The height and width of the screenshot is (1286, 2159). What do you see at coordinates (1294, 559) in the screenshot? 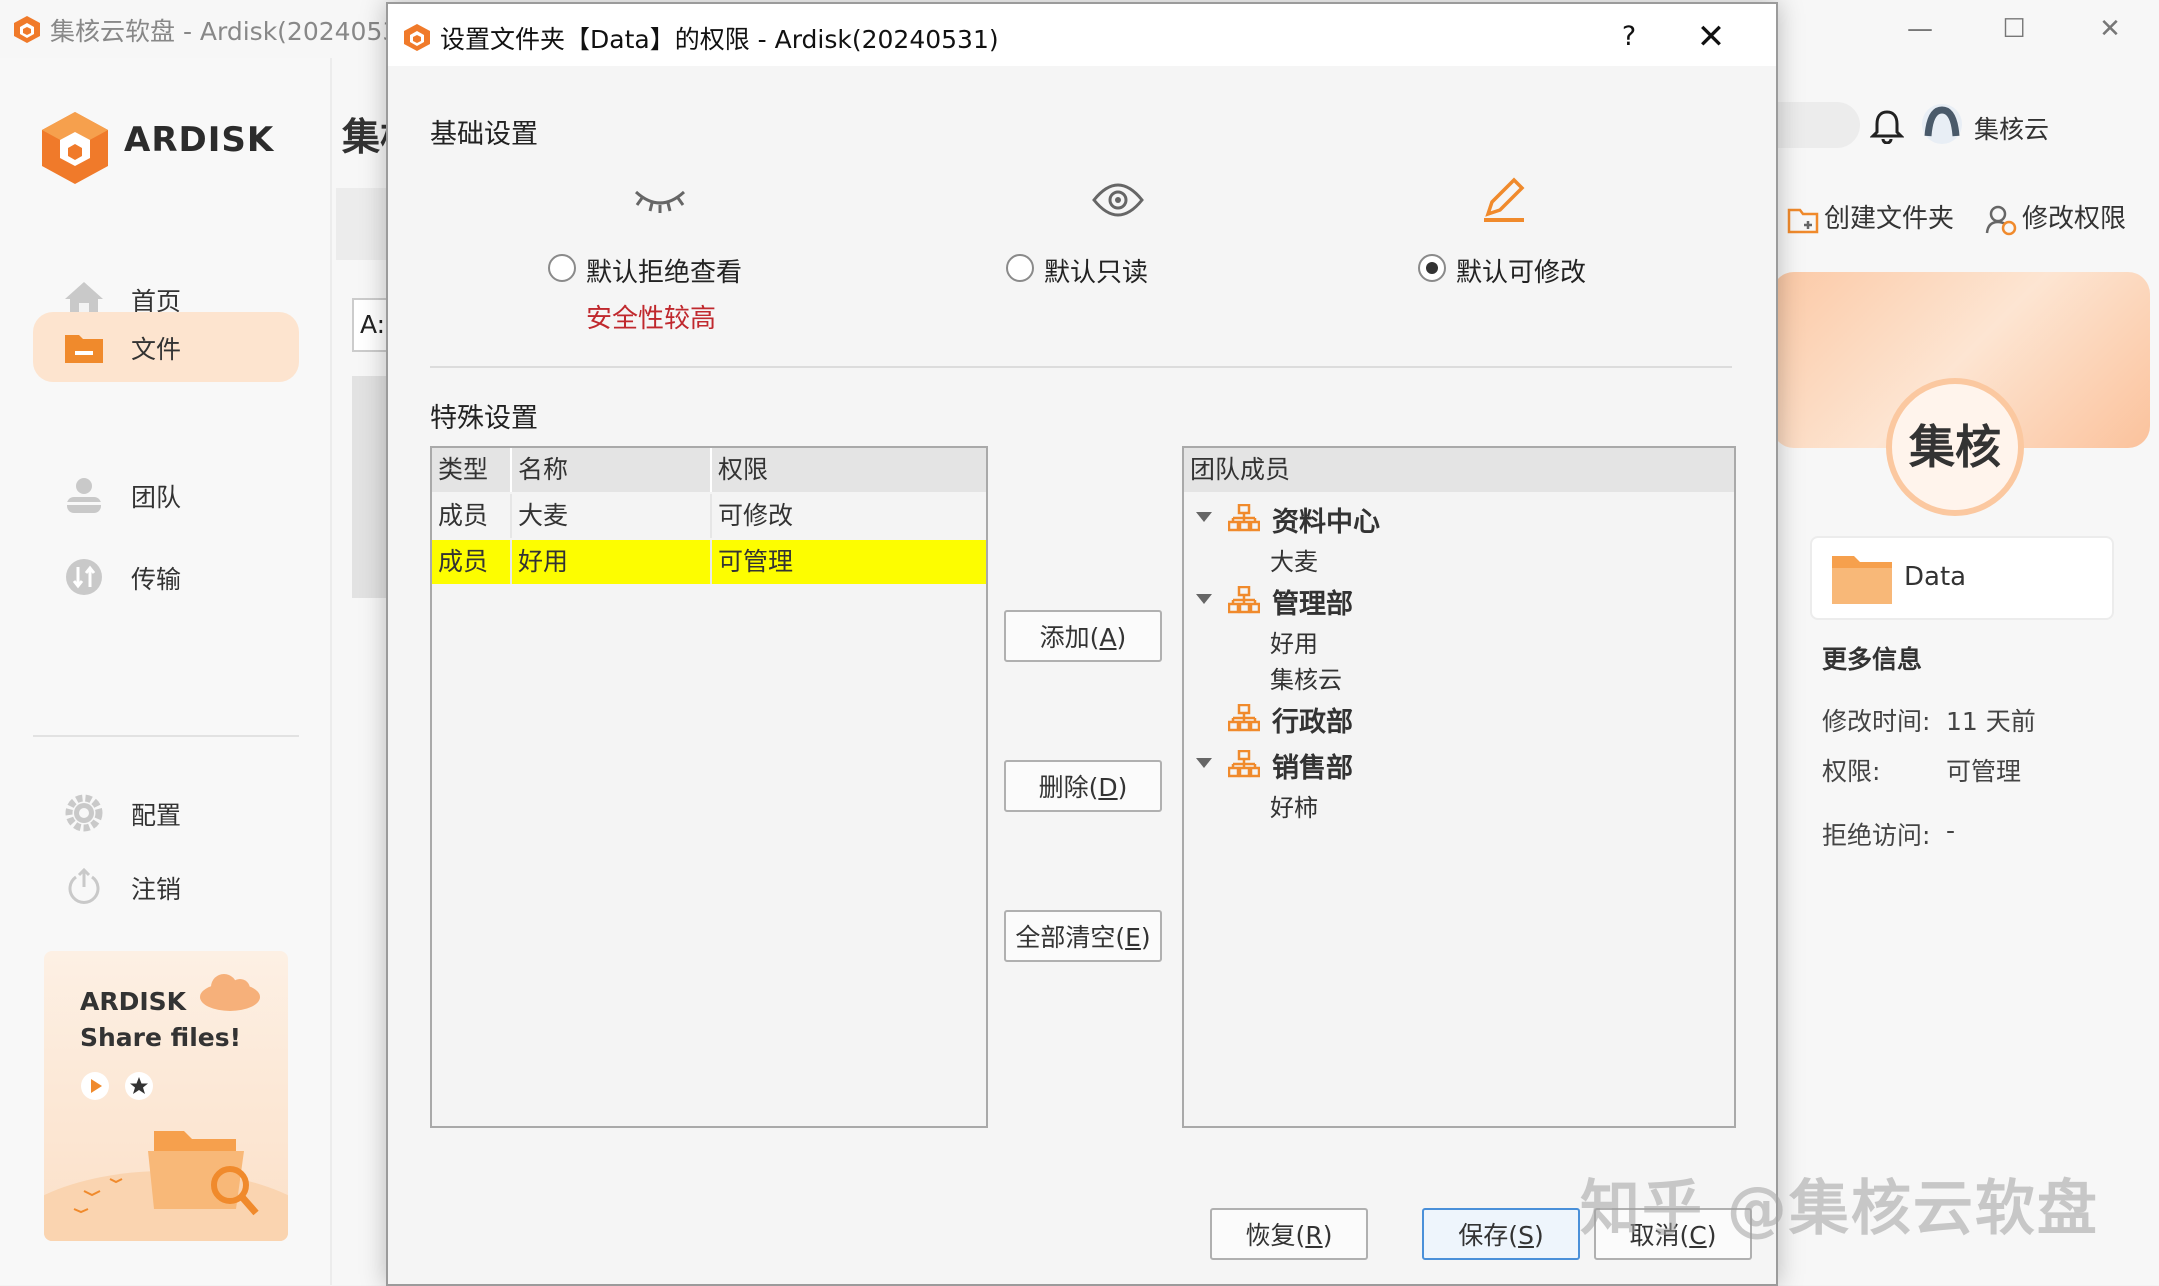
I see `tree-member: 大麦` at bounding box center [1294, 559].